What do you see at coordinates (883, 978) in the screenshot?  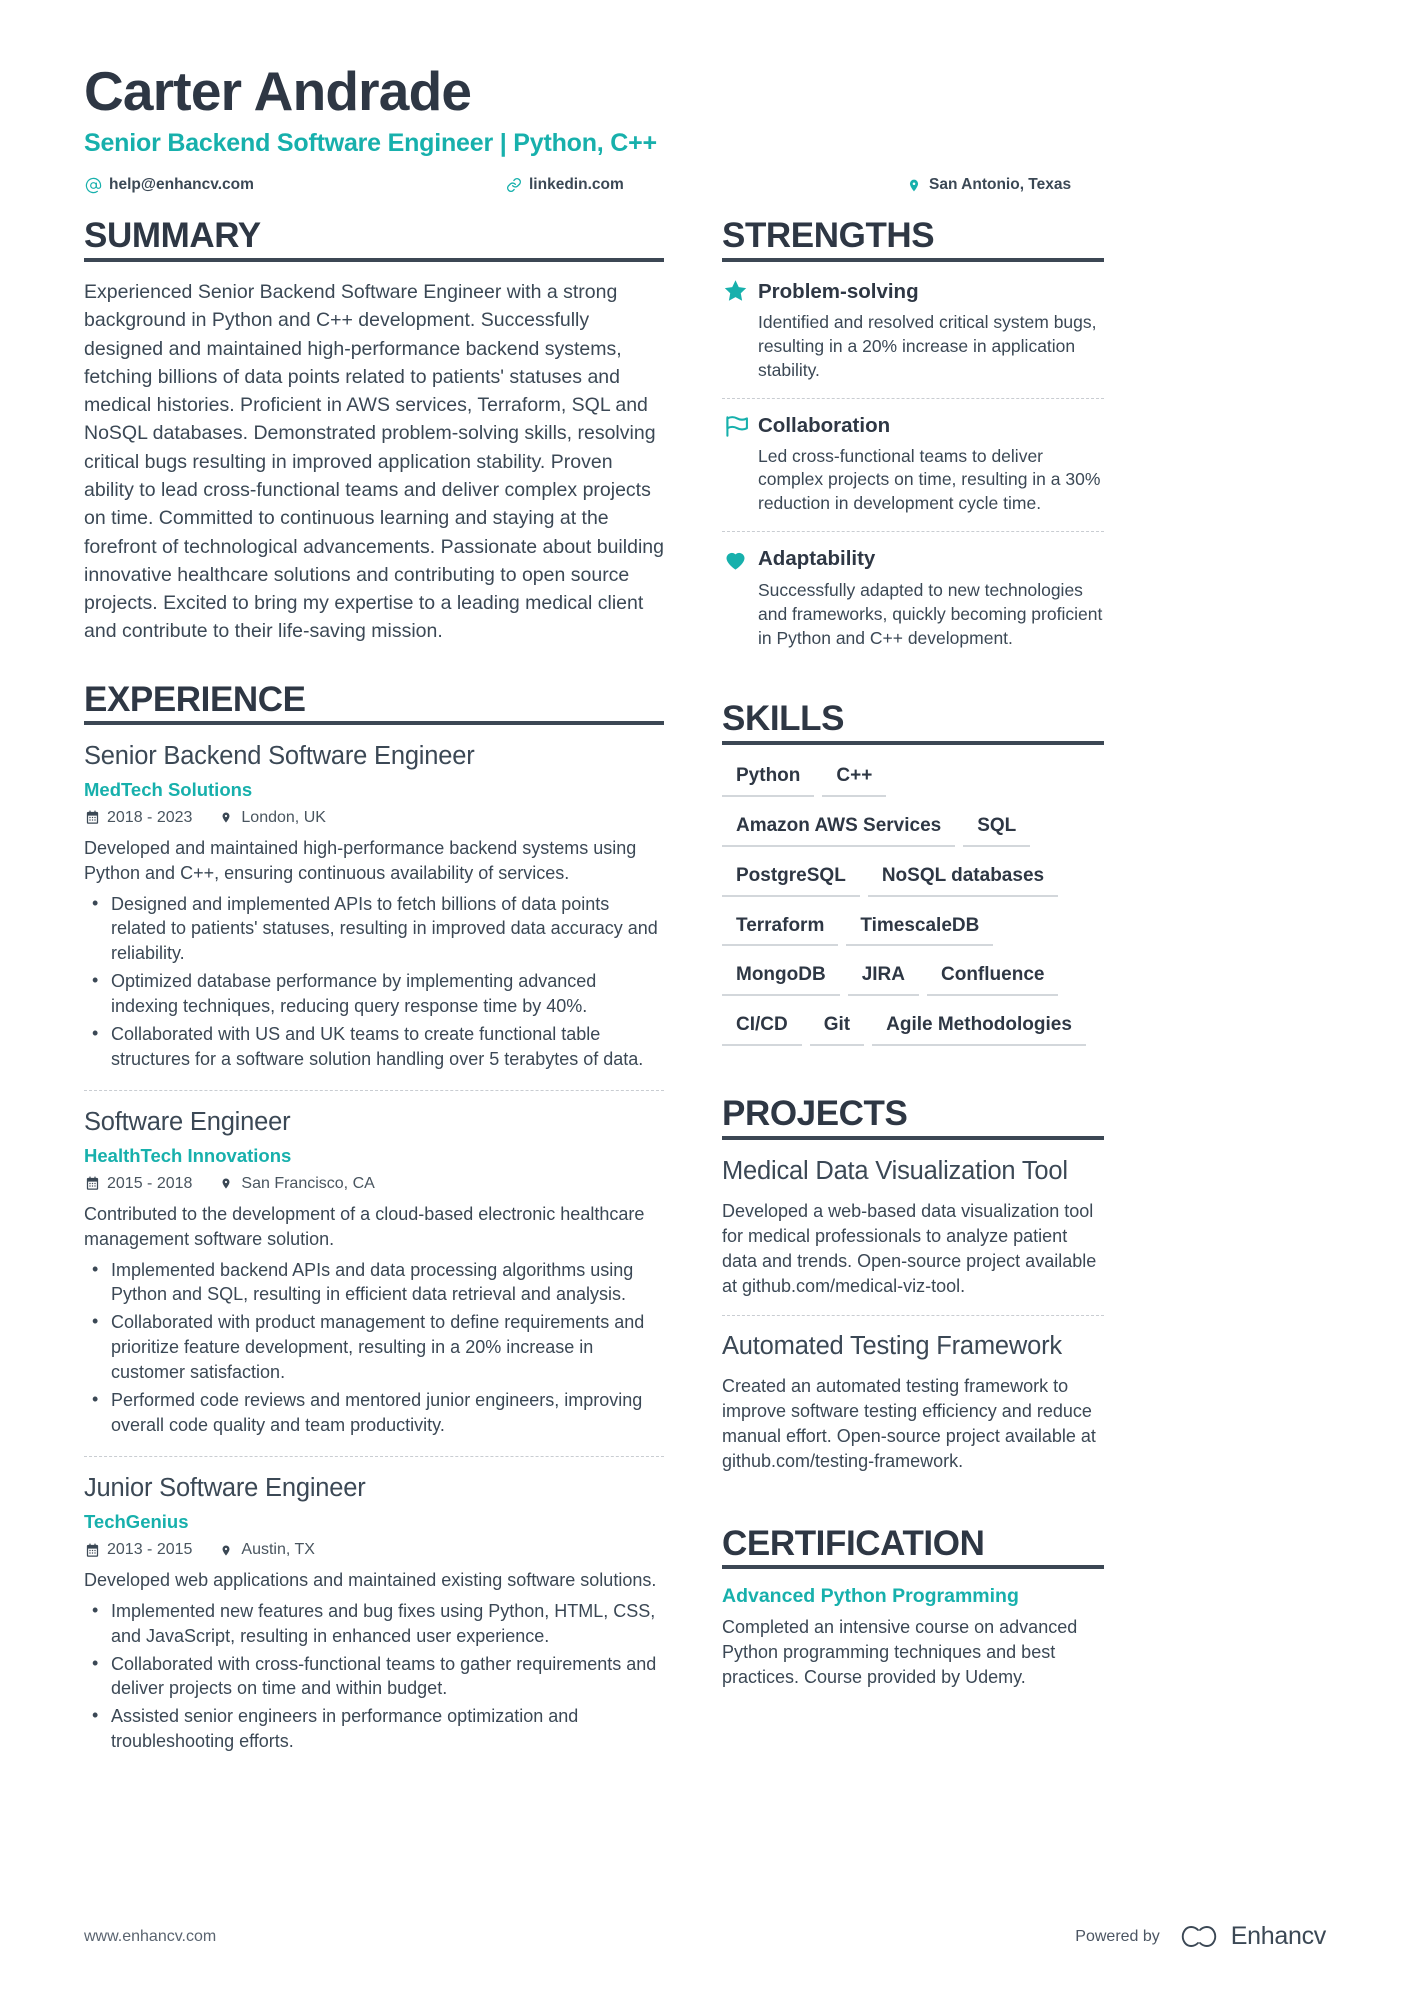 I see `skill-tag: JIRA` at bounding box center [883, 978].